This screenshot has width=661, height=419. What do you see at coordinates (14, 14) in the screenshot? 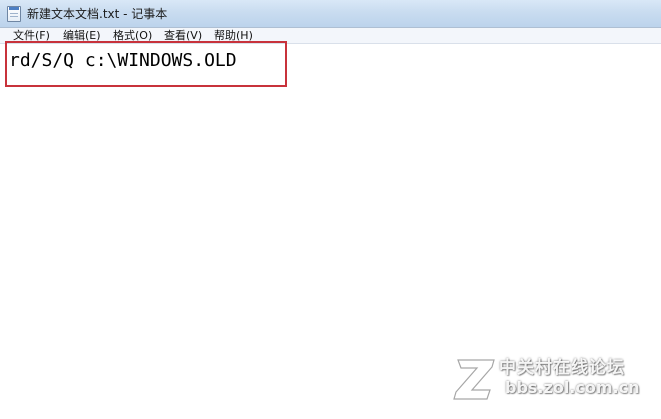
I see `notepad-icon` at bounding box center [14, 14].